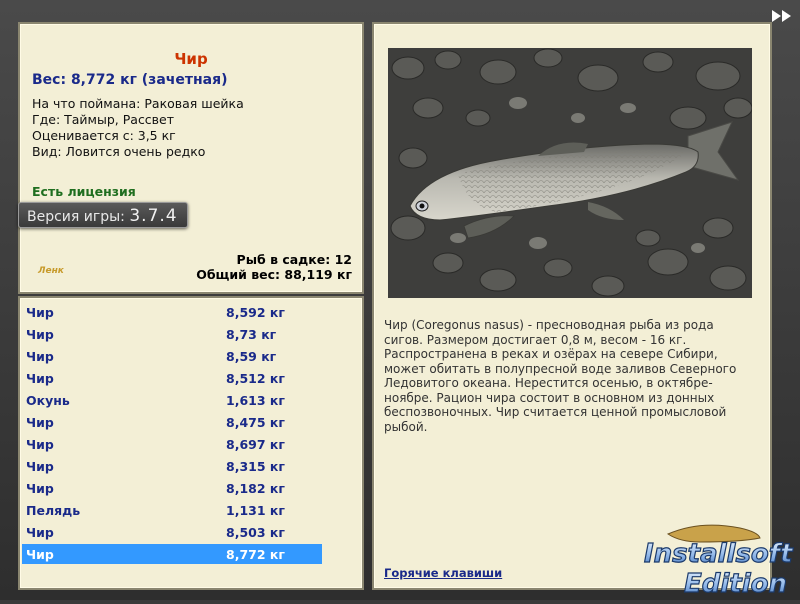 The height and width of the screenshot is (604, 800). I want to click on fish-title: Чир, so click(191, 59).